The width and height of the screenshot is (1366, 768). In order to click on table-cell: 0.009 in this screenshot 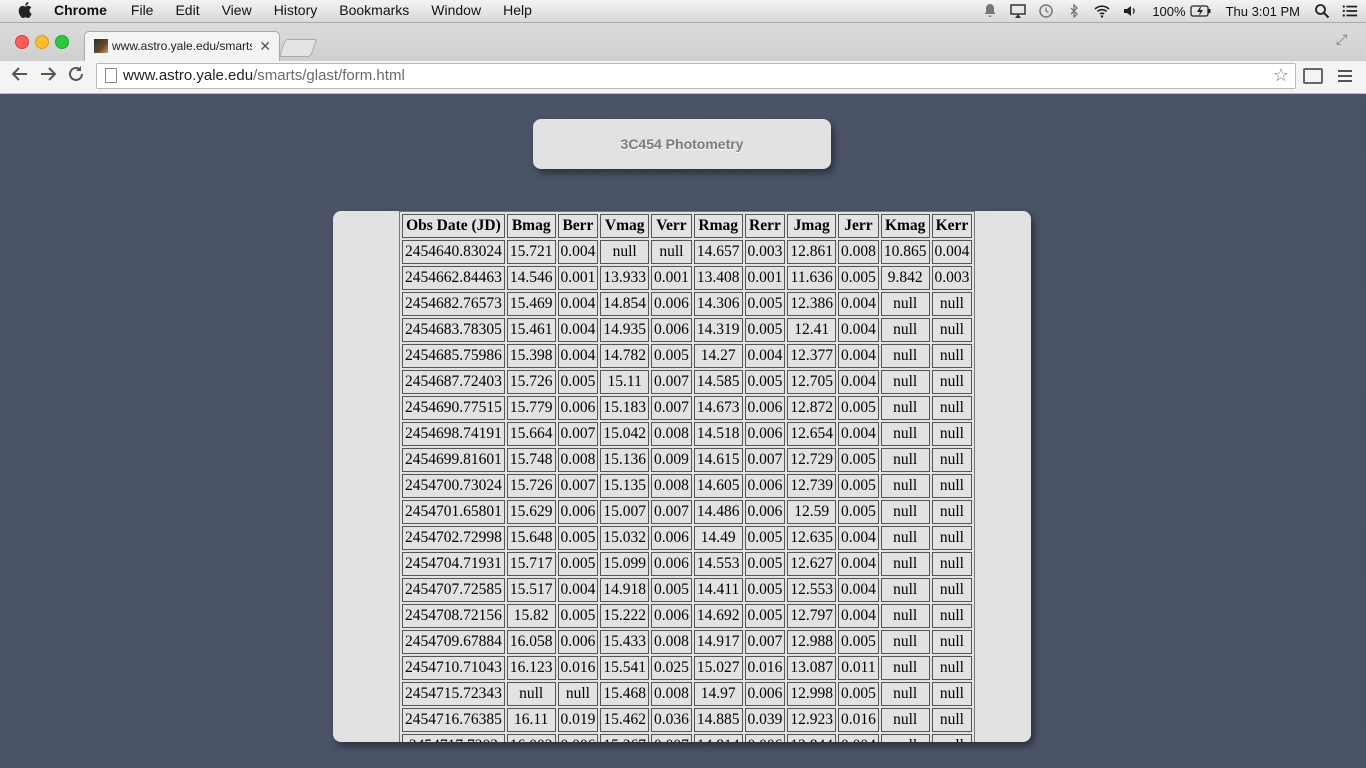, I will do `click(671, 460)`.